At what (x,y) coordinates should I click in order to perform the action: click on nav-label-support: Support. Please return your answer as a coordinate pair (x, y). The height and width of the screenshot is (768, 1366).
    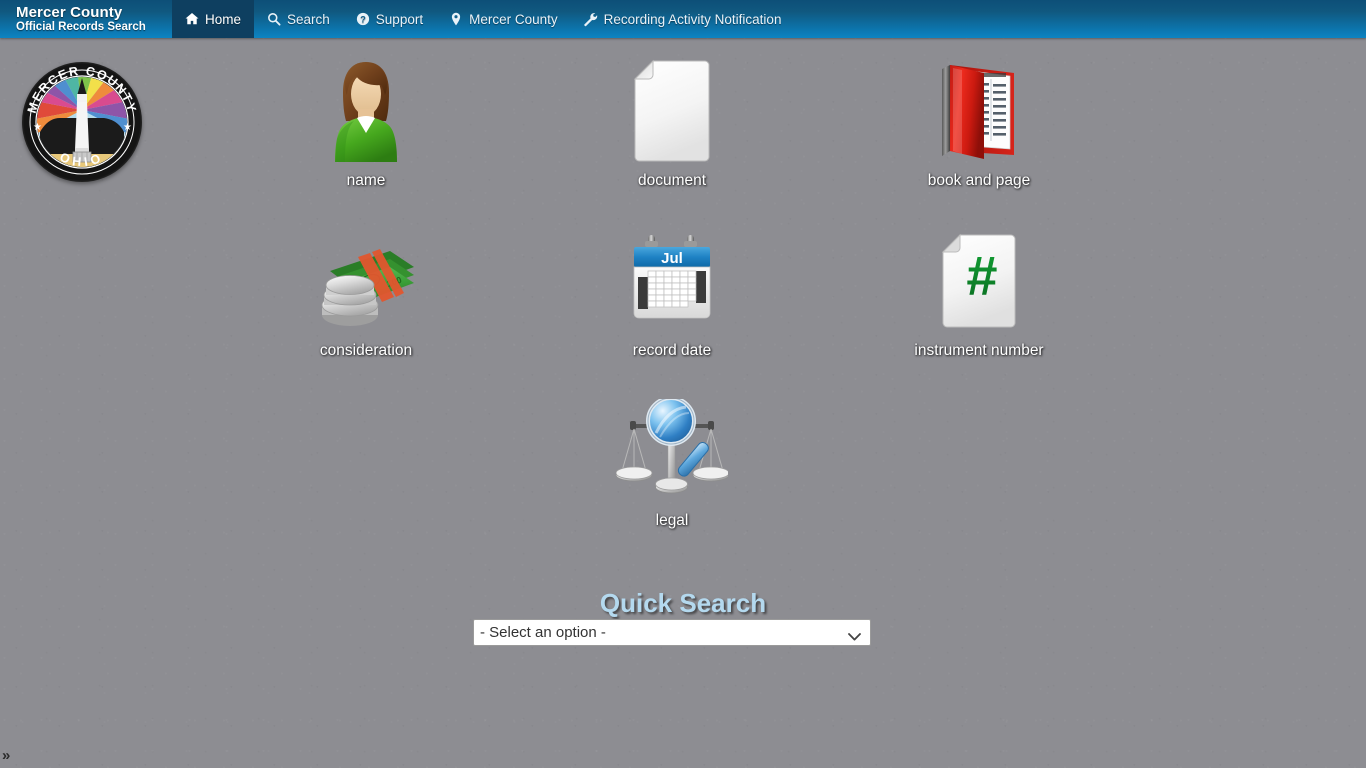
    Looking at the image, I should click on (399, 19).